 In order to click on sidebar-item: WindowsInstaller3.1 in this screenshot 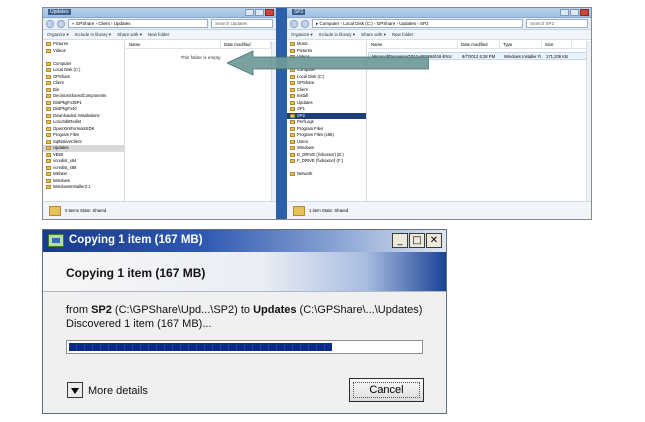, I will do `click(83, 187)`.